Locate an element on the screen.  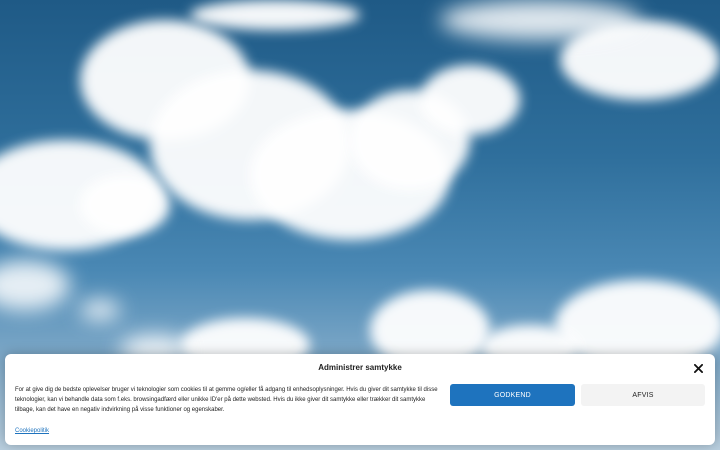
accept-button: GODKEND is located at coordinates (512, 395).